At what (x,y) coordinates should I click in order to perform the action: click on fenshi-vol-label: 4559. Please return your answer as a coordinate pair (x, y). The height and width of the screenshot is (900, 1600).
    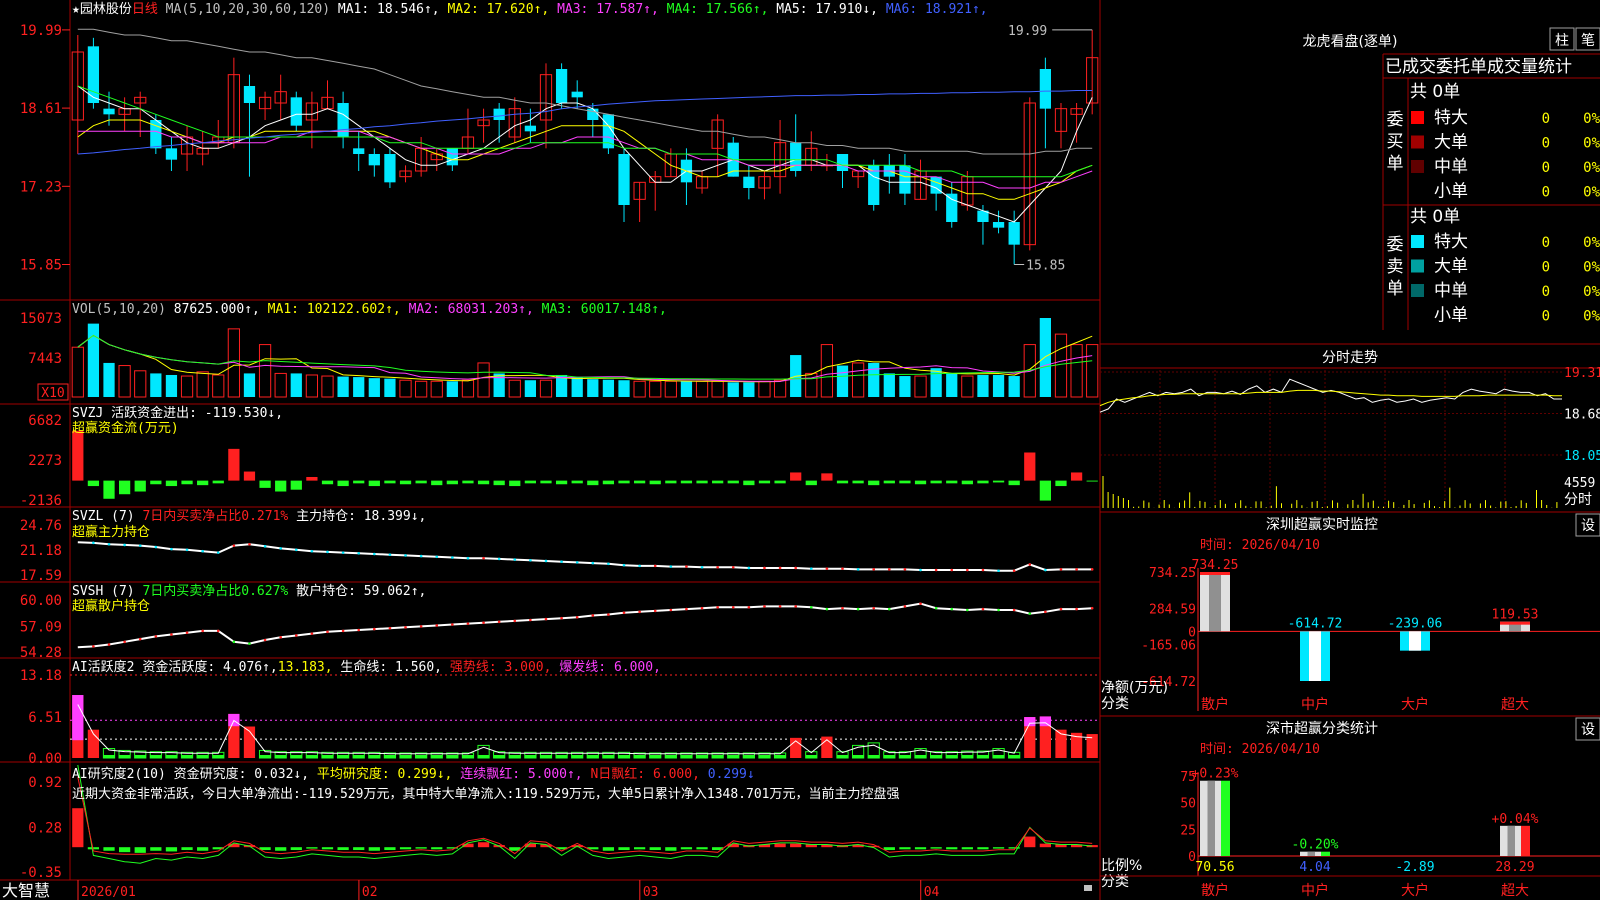
    Looking at the image, I should click on (1579, 483).